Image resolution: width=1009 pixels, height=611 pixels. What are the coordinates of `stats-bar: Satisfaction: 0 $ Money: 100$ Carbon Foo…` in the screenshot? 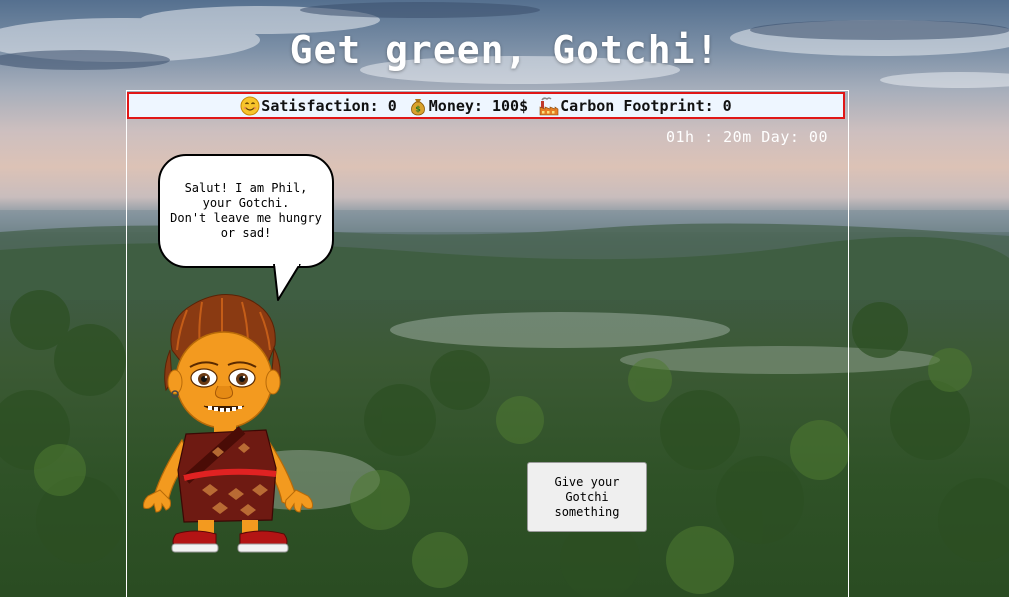 It's located at (486, 105).